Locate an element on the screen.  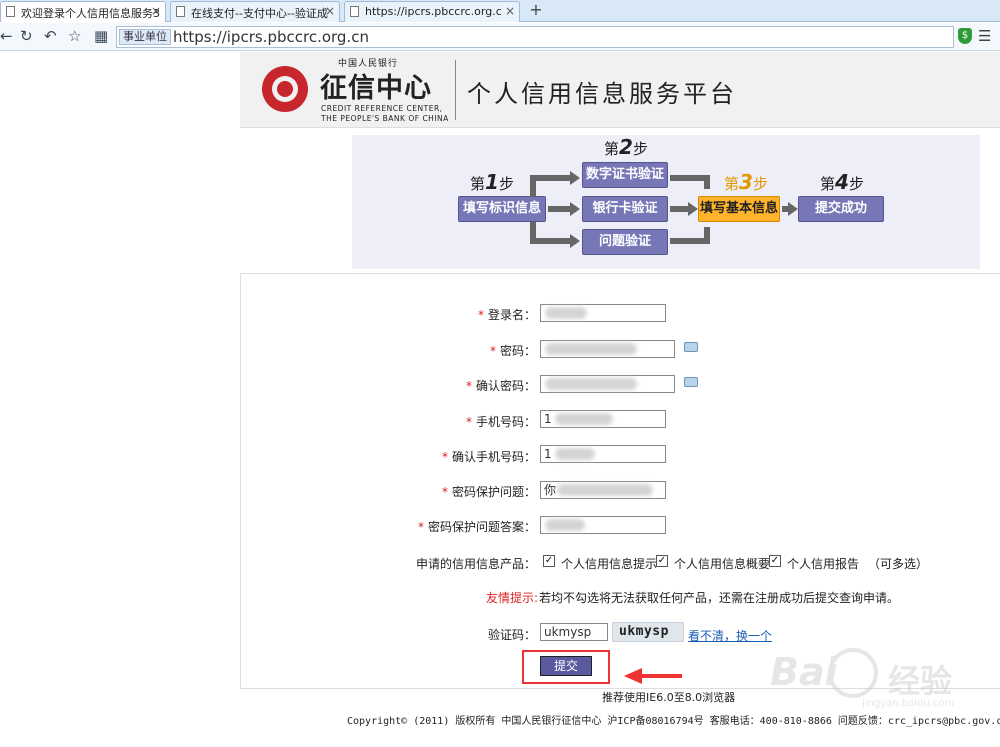
step-fill-basic-info: 填写基本信息 is located at coordinates (739, 209).